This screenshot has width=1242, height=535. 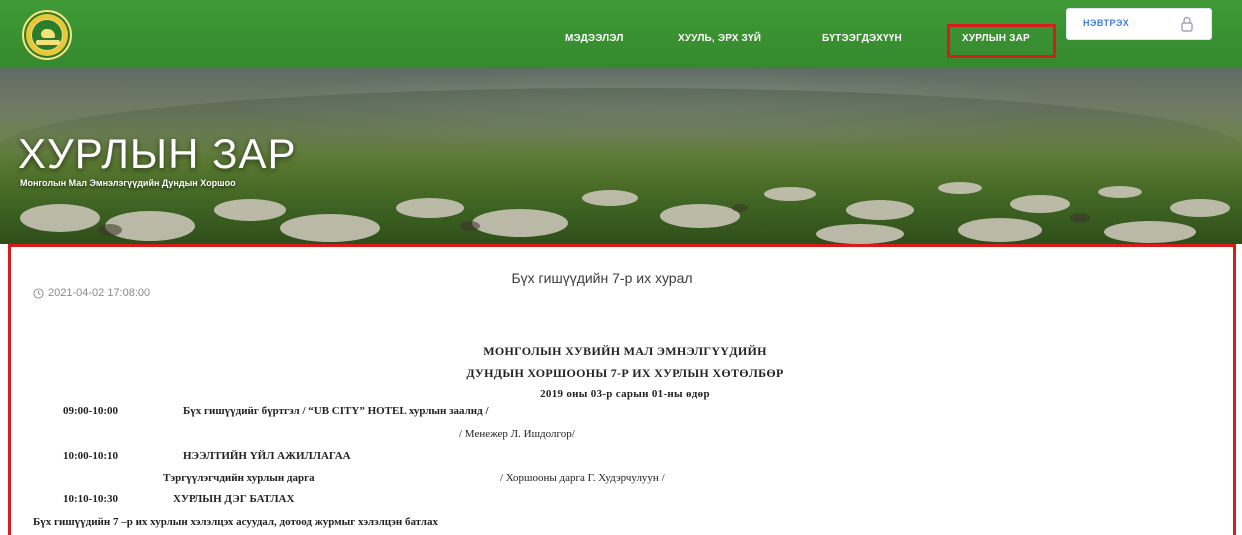 What do you see at coordinates (625, 394) in the screenshot?
I see `document-date: 2019 оны 03-р сарын 01-ны өдөр` at bounding box center [625, 394].